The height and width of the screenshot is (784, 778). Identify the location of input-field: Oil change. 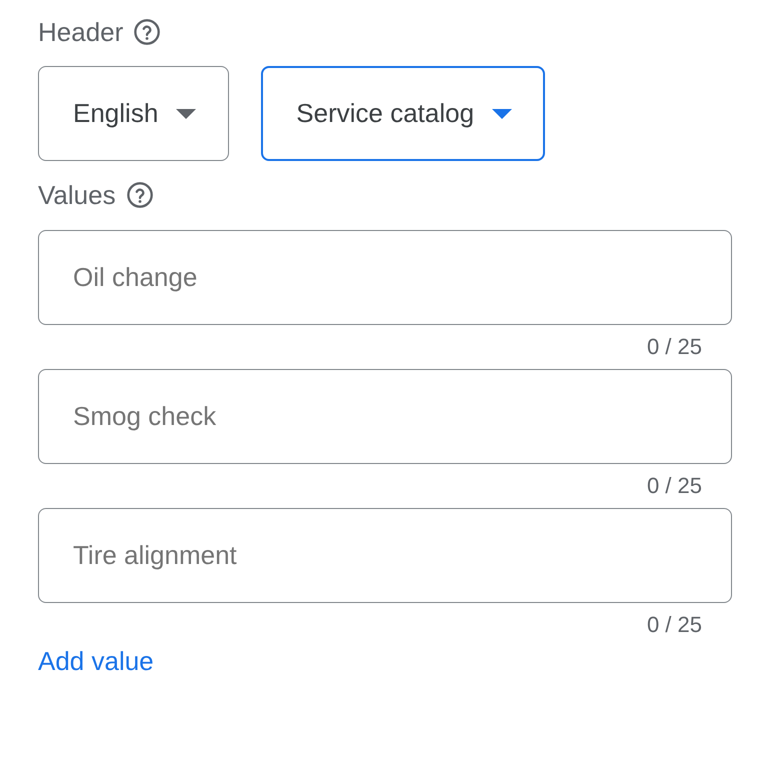
(385, 277).